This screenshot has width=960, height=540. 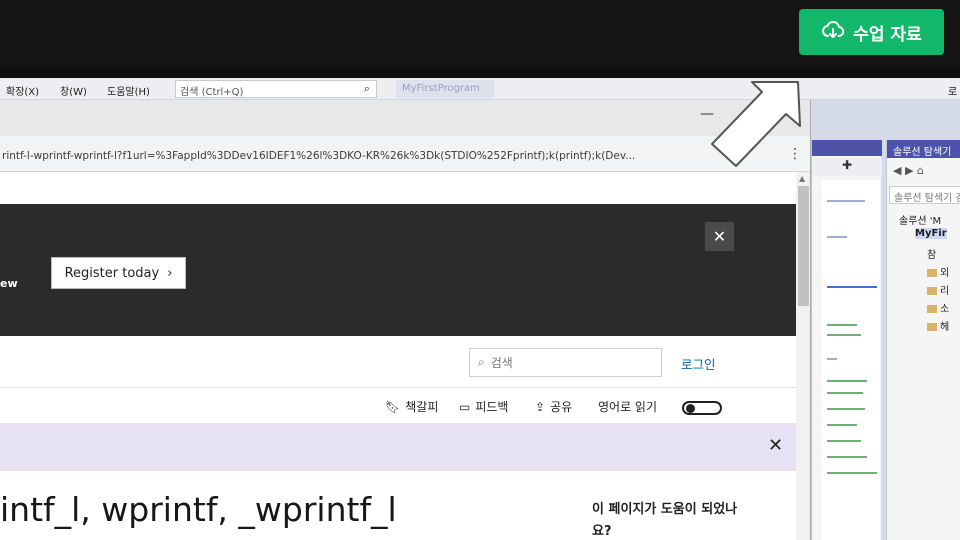 I want to click on read-english-label: 영어로 읽기, so click(x=627, y=406).